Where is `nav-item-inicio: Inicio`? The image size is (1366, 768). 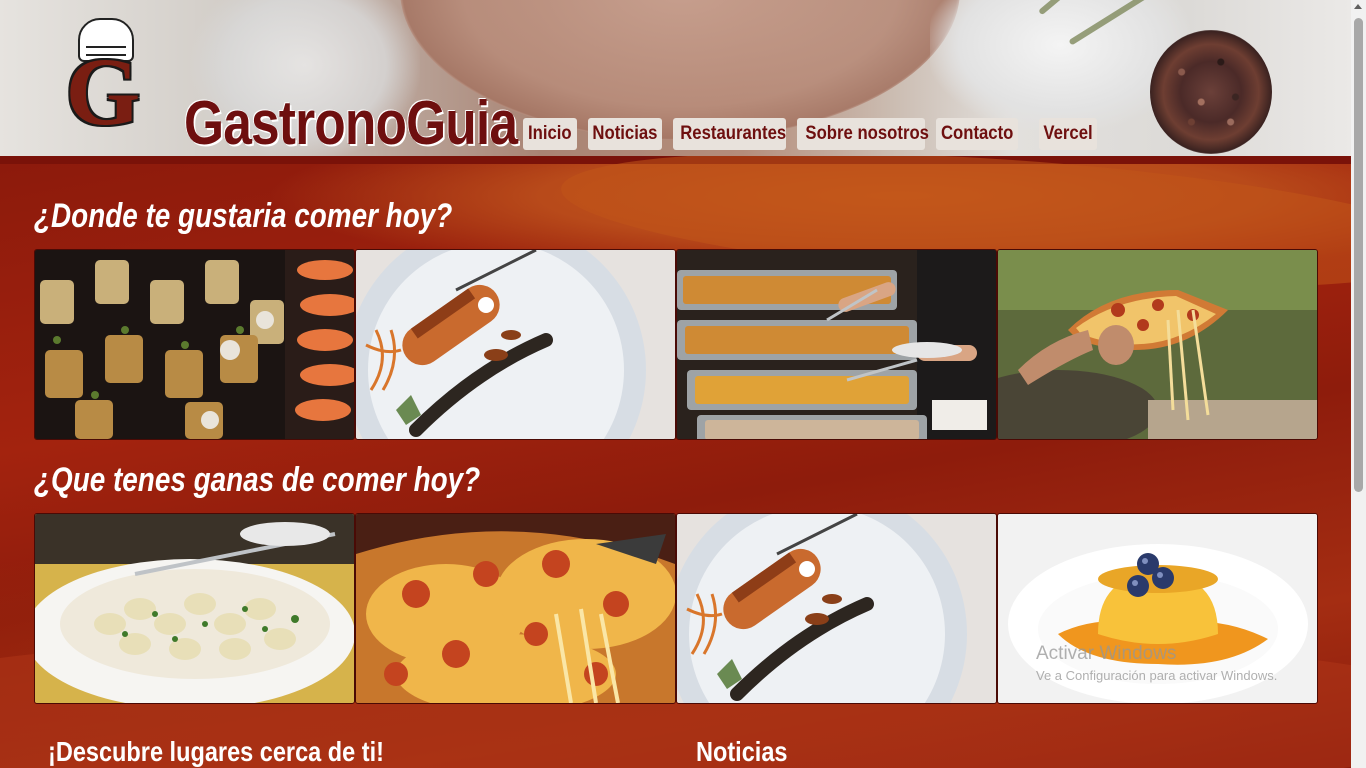 nav-item-inicio: Inicio is located at coordinates (550, 134).